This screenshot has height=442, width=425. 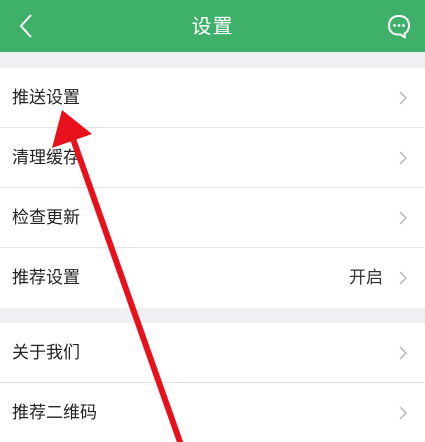 I want to click on row-label: 推送设置, so click(x=46, y=98).